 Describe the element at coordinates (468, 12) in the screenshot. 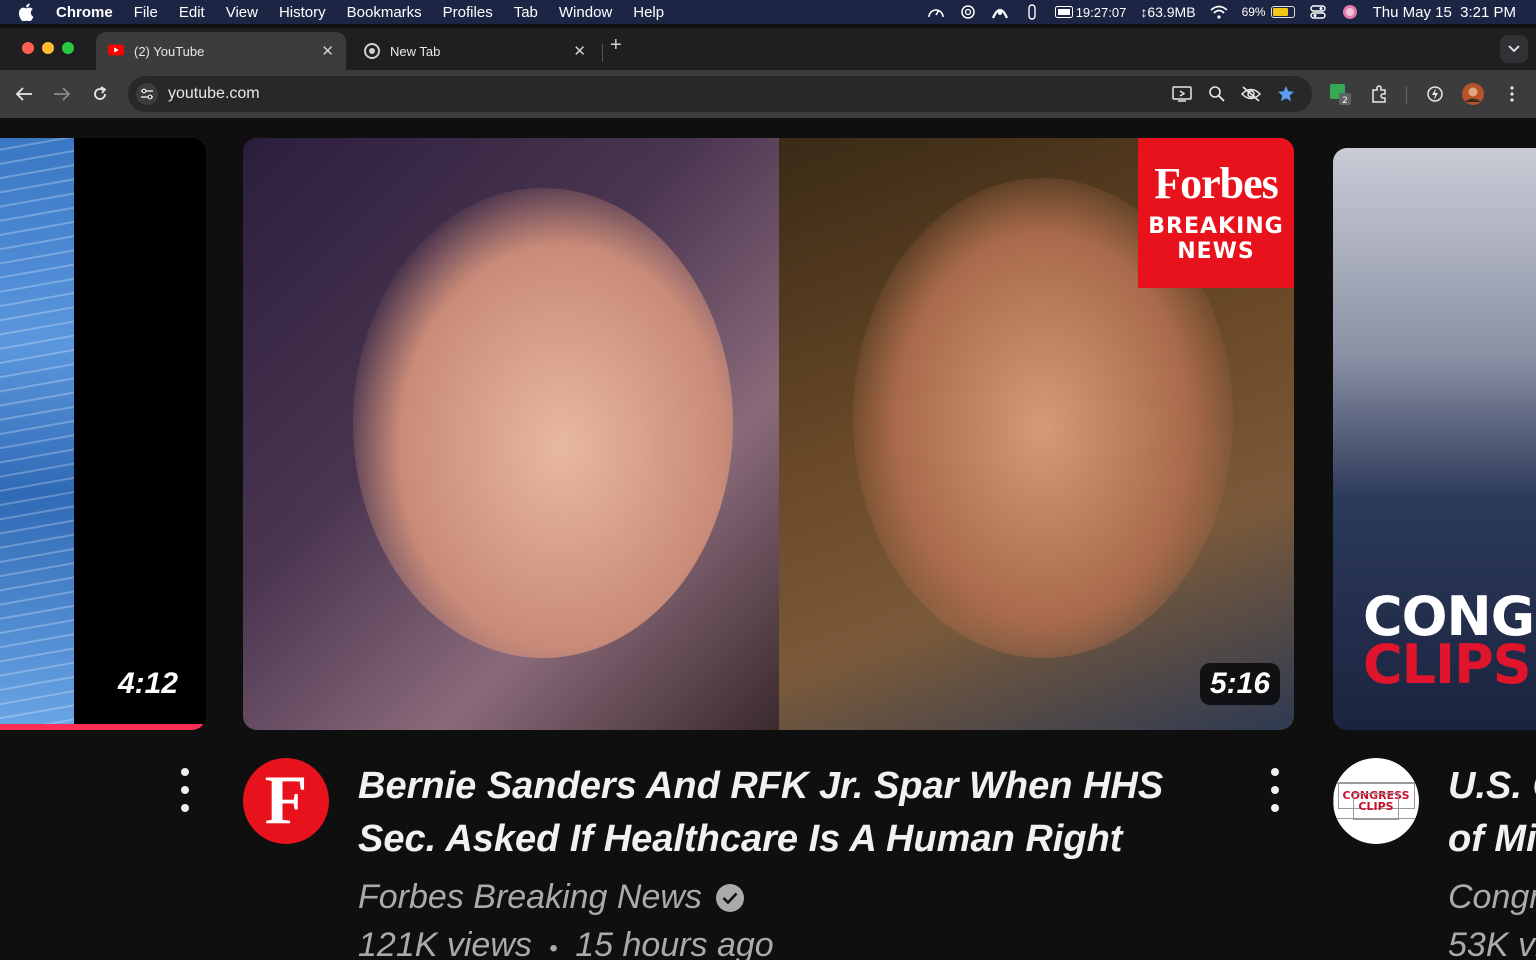

I see `menu-profiles: Profiles` at that location.